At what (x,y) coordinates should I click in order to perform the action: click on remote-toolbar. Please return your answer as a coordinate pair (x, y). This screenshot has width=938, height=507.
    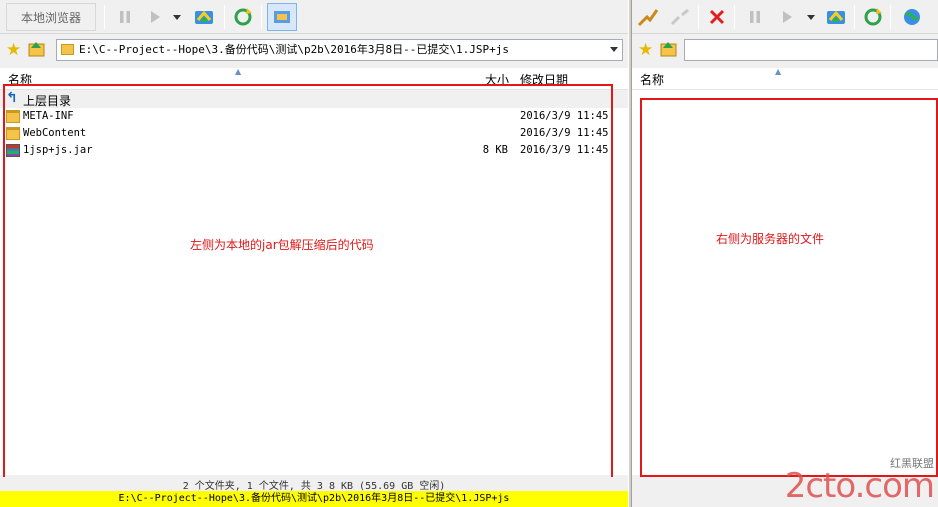
    Looking at the image, I should click on (785, 17).